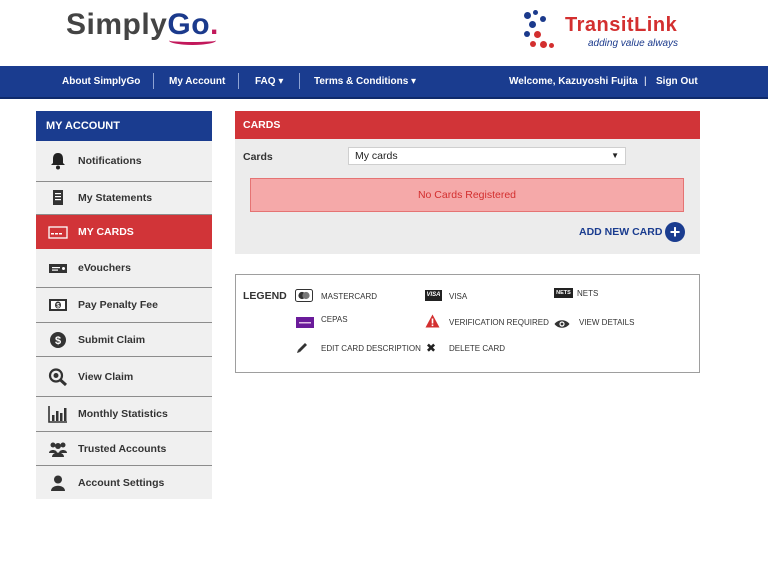 Image resolution: width=768 pixels, height=584 pixels. I want to click on sidebar-item-monthly-statistics: Monthly Statistics, so click(124, 414).